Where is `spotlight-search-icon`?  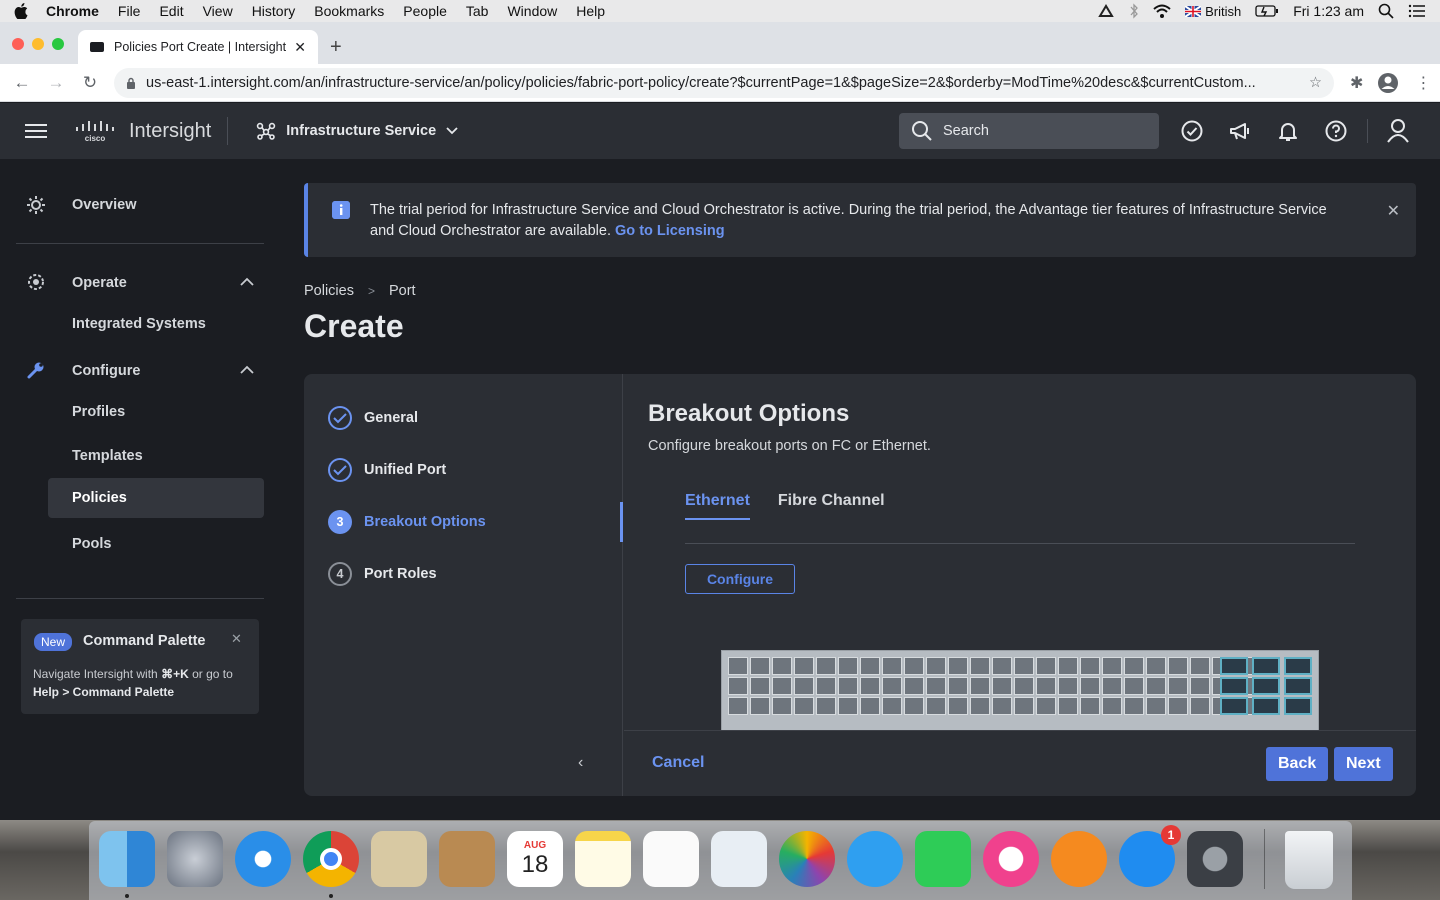 spotlight-search-icon is located at coordinates (1386, 11).